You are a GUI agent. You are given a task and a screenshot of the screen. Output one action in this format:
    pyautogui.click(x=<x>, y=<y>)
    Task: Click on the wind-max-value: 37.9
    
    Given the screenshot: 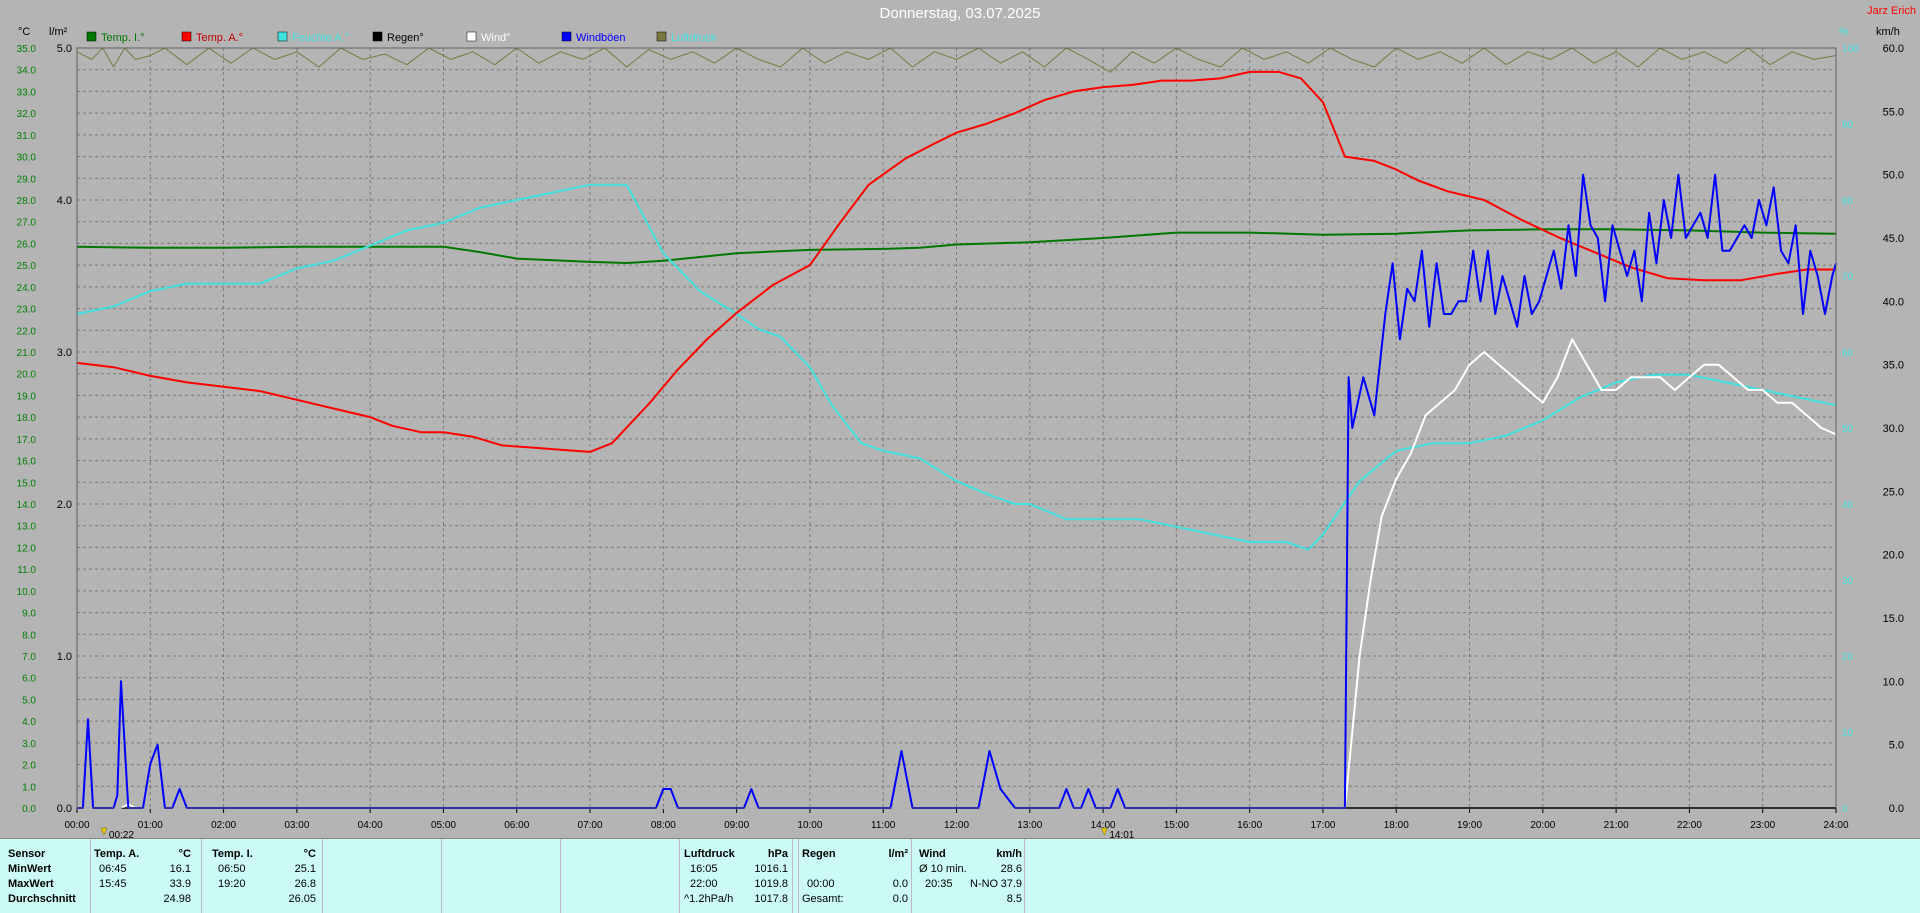 What is the action you would take?
    pyautogui.click(x=1011, y=884)
    